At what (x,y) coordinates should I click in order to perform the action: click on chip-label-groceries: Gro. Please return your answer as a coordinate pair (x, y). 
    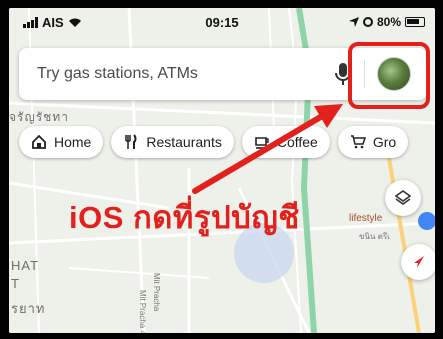
    Looking at the image, I should click on (384, 142).